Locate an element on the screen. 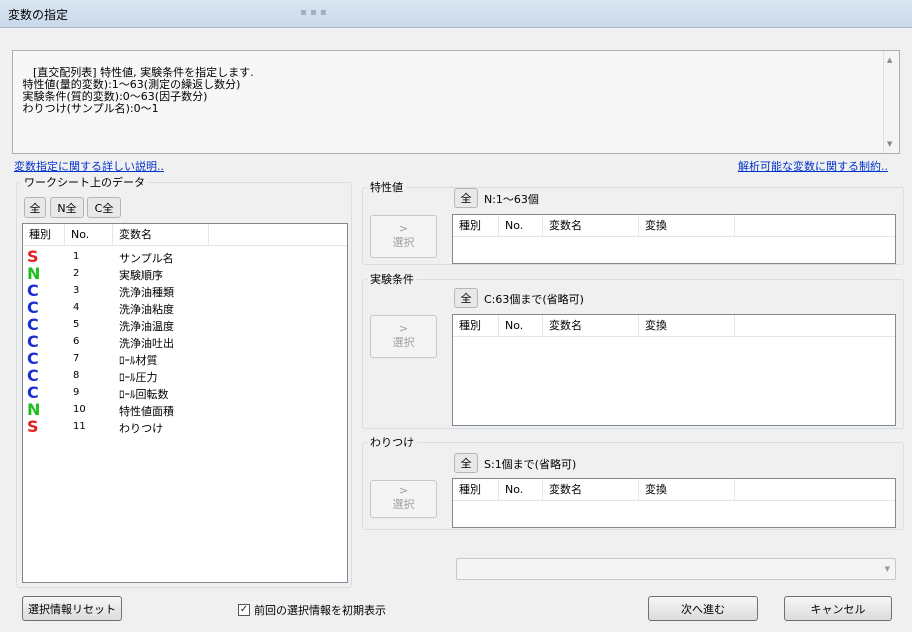 The width and height of the screenshot is (912, 632). characteristic-list-header: 種別 No. 変数名 変換 is located at coordinates (674, 226).